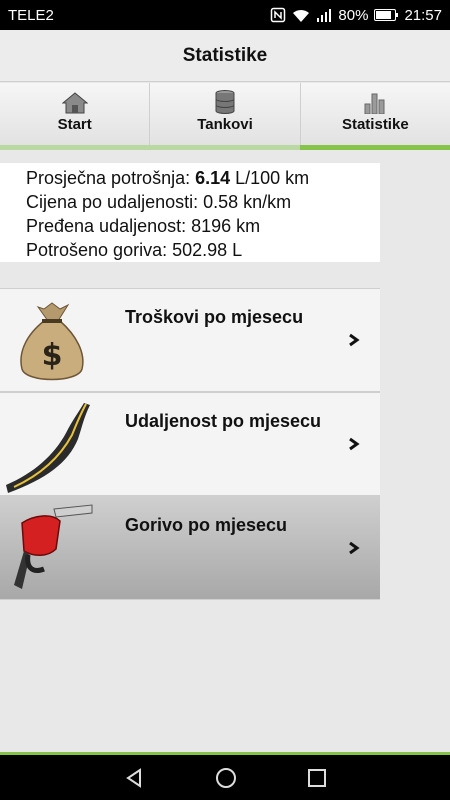  I want to click on tab-statistike: Statistike, so click(375, 114).